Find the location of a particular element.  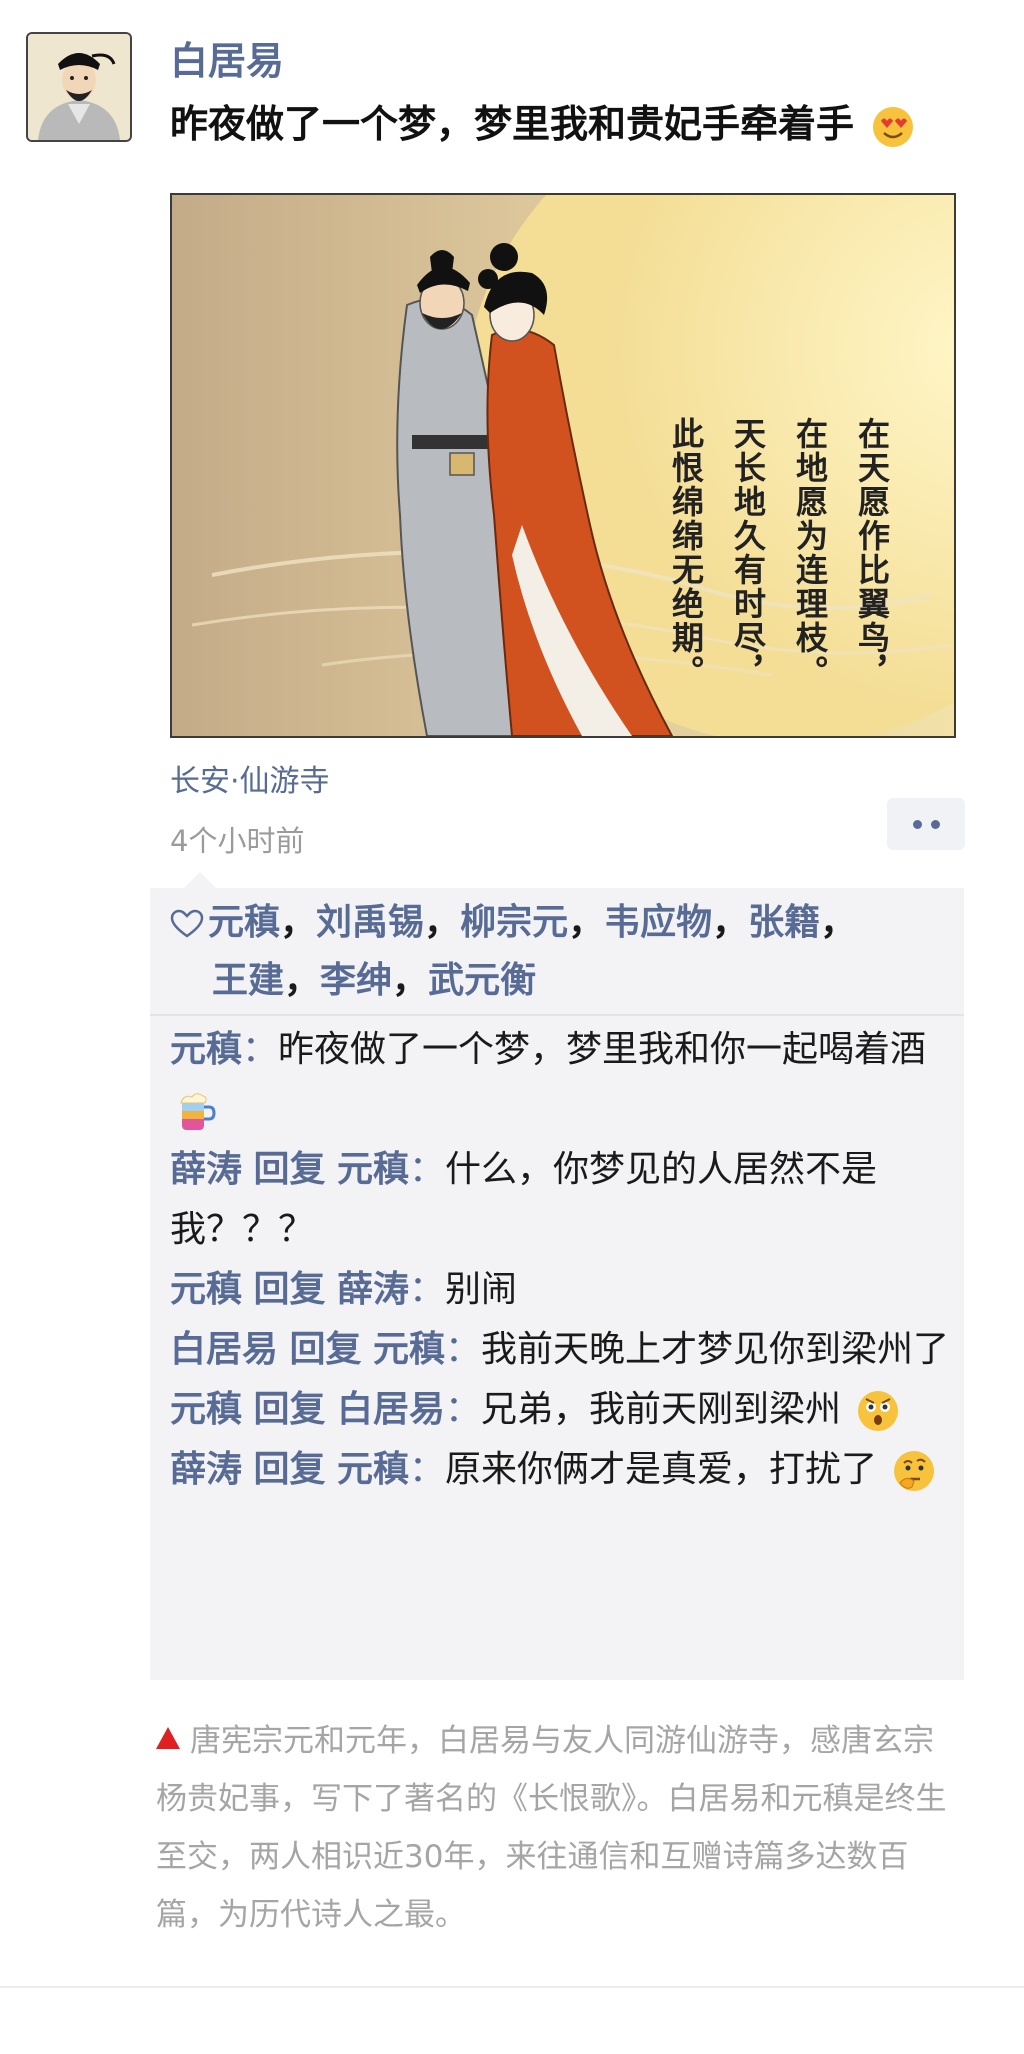

poem-column: 在天愿作比翼鸟， is located at coordinates (872, 553).